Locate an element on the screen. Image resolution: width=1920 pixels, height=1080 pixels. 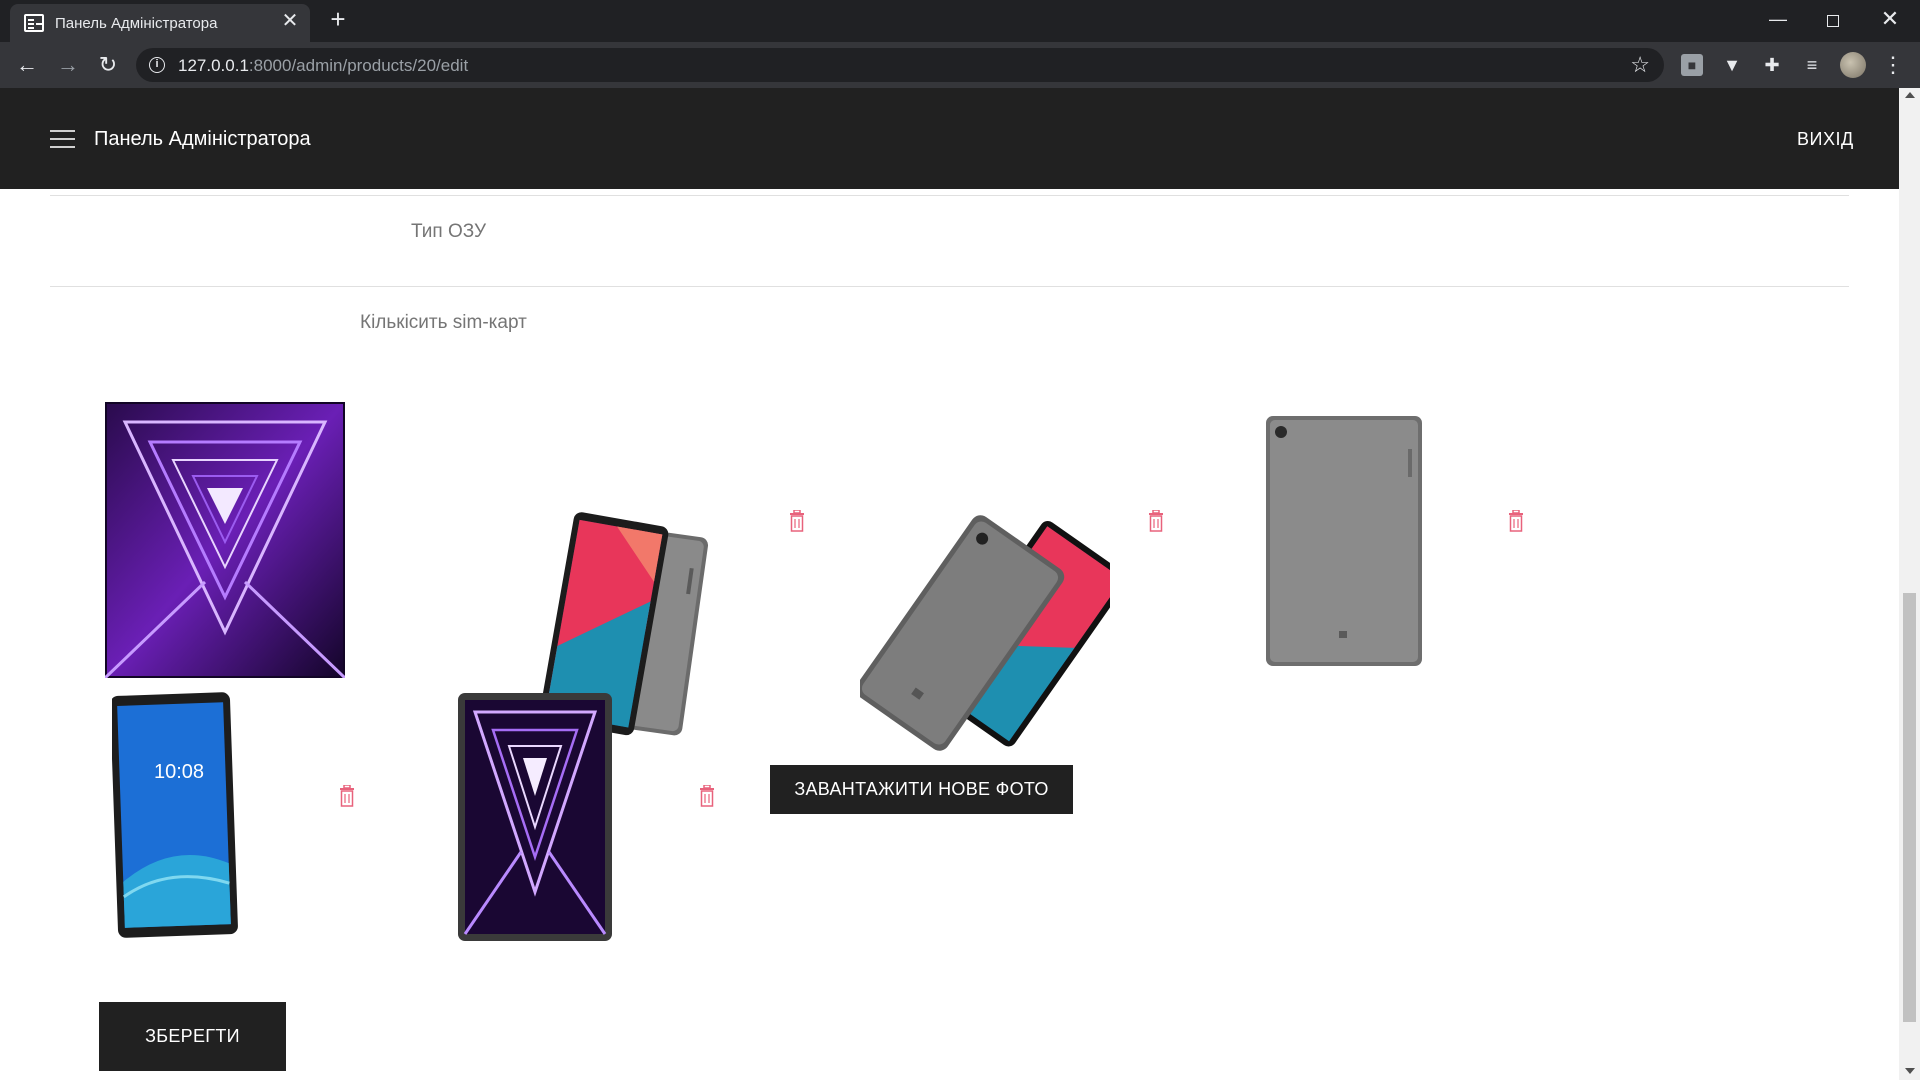
media-control-icon: ≡ is located at coordinates (1812, 65).